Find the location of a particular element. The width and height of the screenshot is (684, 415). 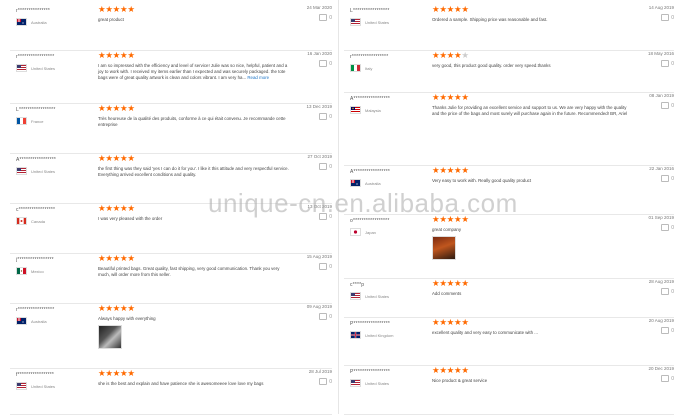

reviewer-info: c***************** Canada is located at coordinates (57, 216).